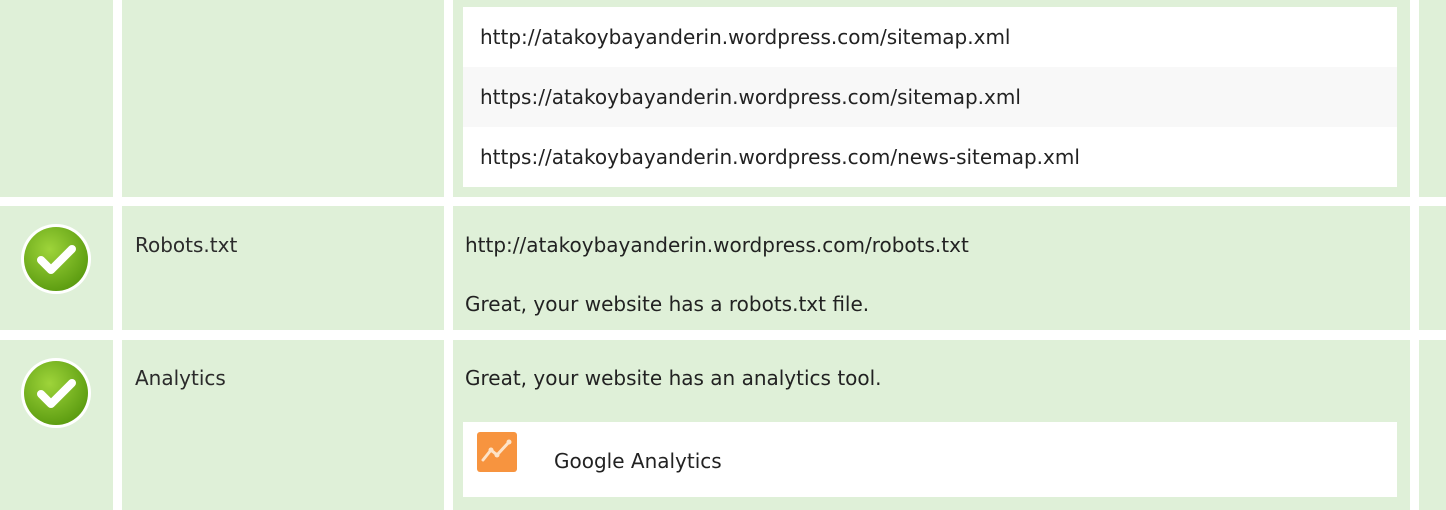  Describe the element at coordinates (1432, 98) in the screenshot. I see `sitemap-right-gutter` at that location.